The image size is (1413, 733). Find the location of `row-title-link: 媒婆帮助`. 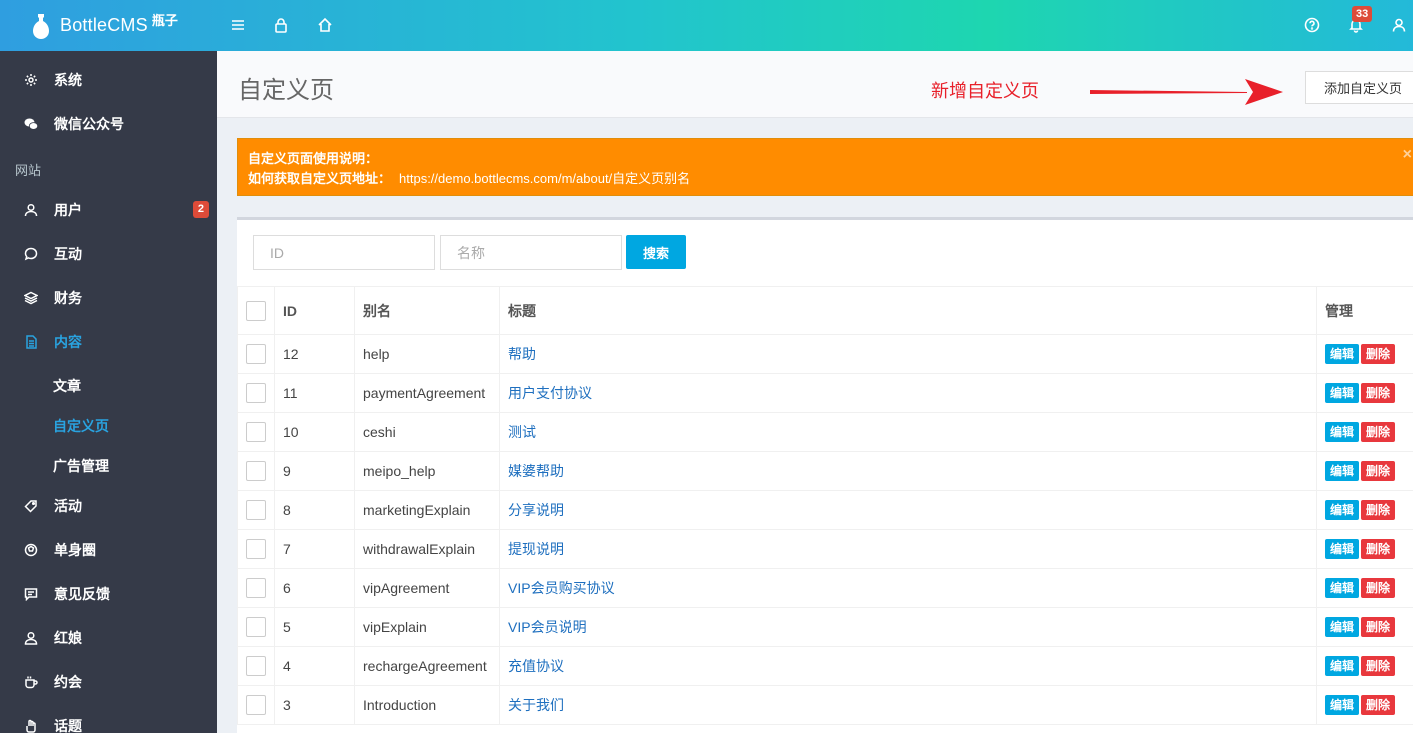

row-title-link: 媒婆帮助 is located at coordinates (536, 471).